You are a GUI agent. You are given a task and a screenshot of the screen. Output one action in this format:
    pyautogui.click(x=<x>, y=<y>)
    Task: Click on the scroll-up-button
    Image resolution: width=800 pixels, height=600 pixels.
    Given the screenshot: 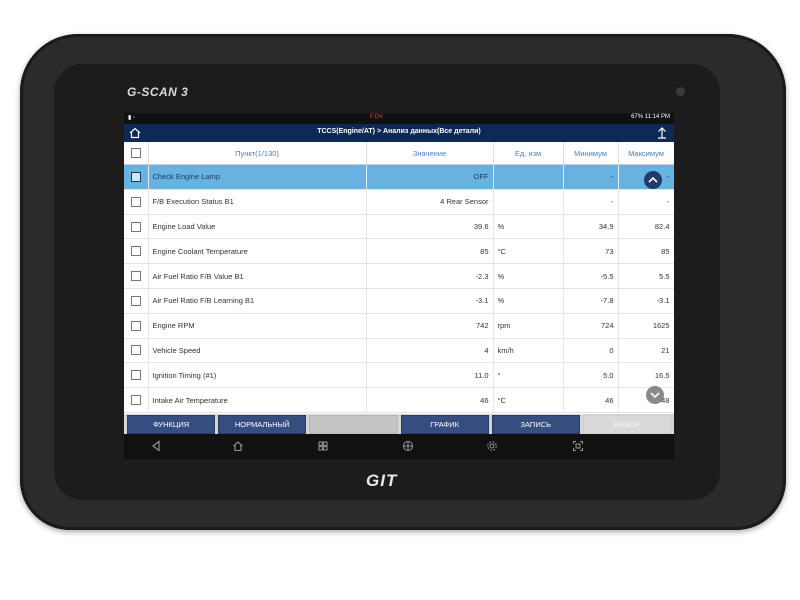 What is the action you would take?
    pyautogui.click(x=653, y=180)
    